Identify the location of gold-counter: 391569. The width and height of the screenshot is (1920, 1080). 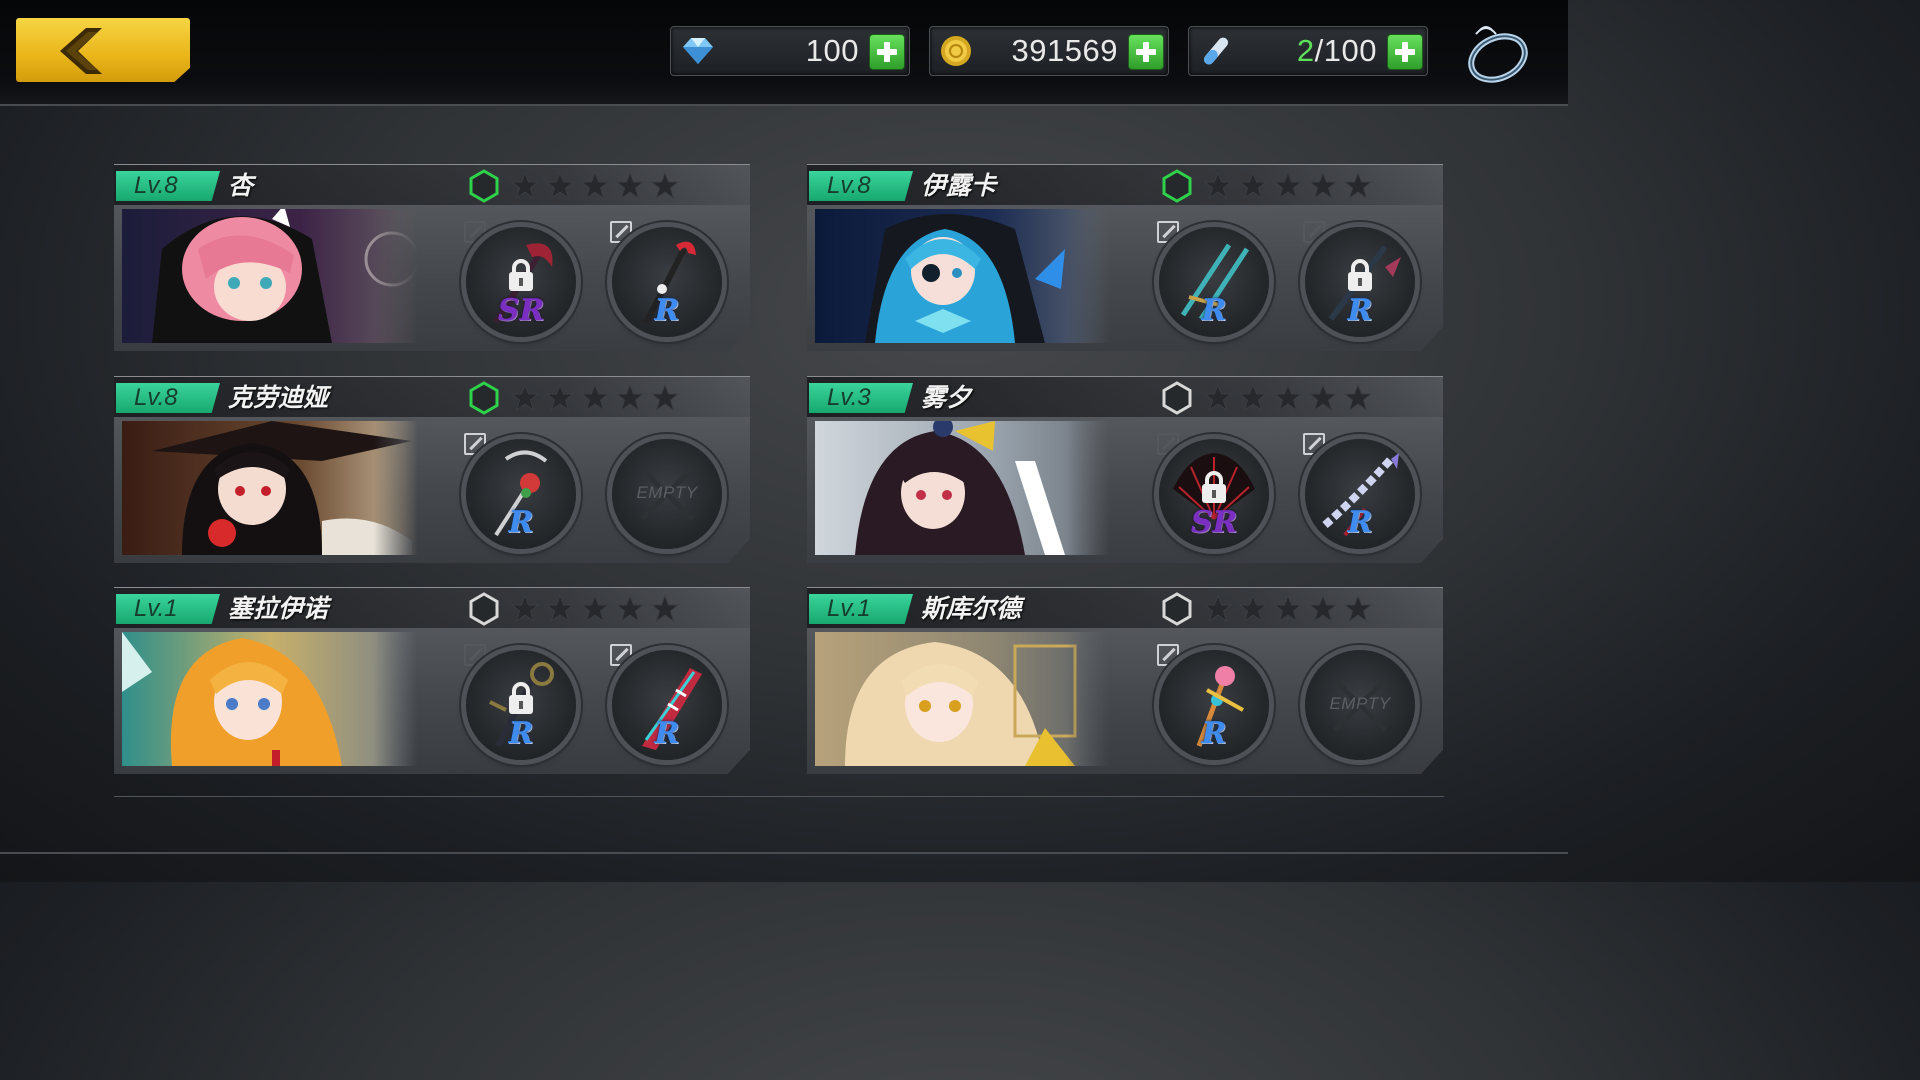
(1049, 51).